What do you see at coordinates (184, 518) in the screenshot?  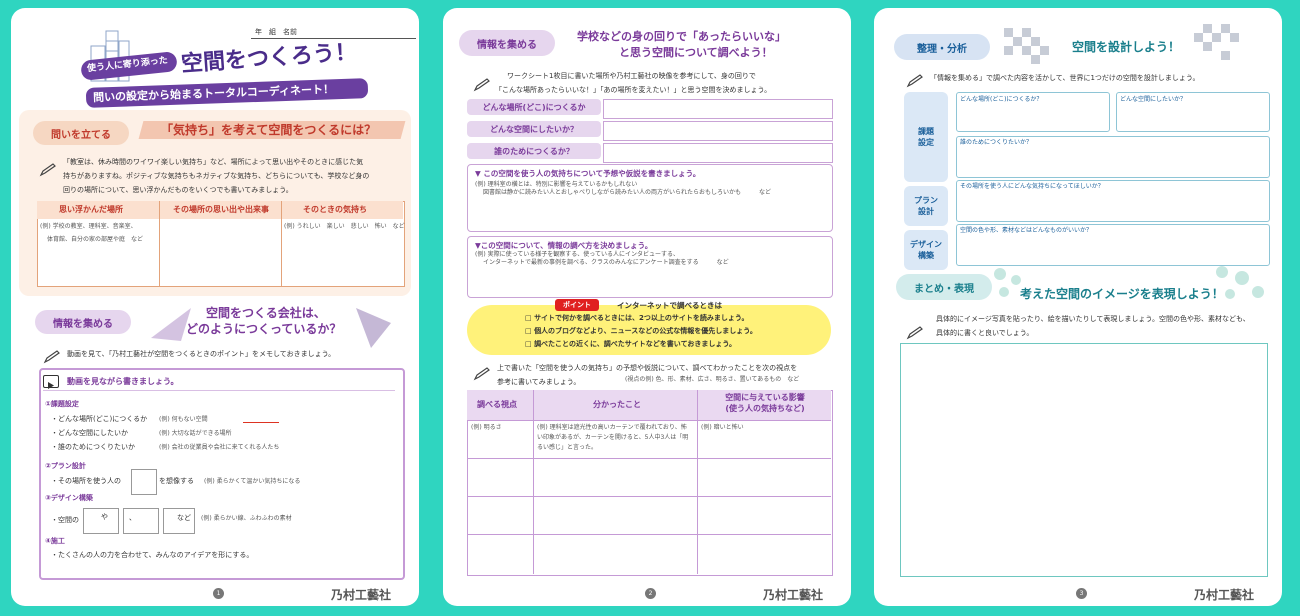 I see `section3-item-d: など` at bounding box center [184, 518].